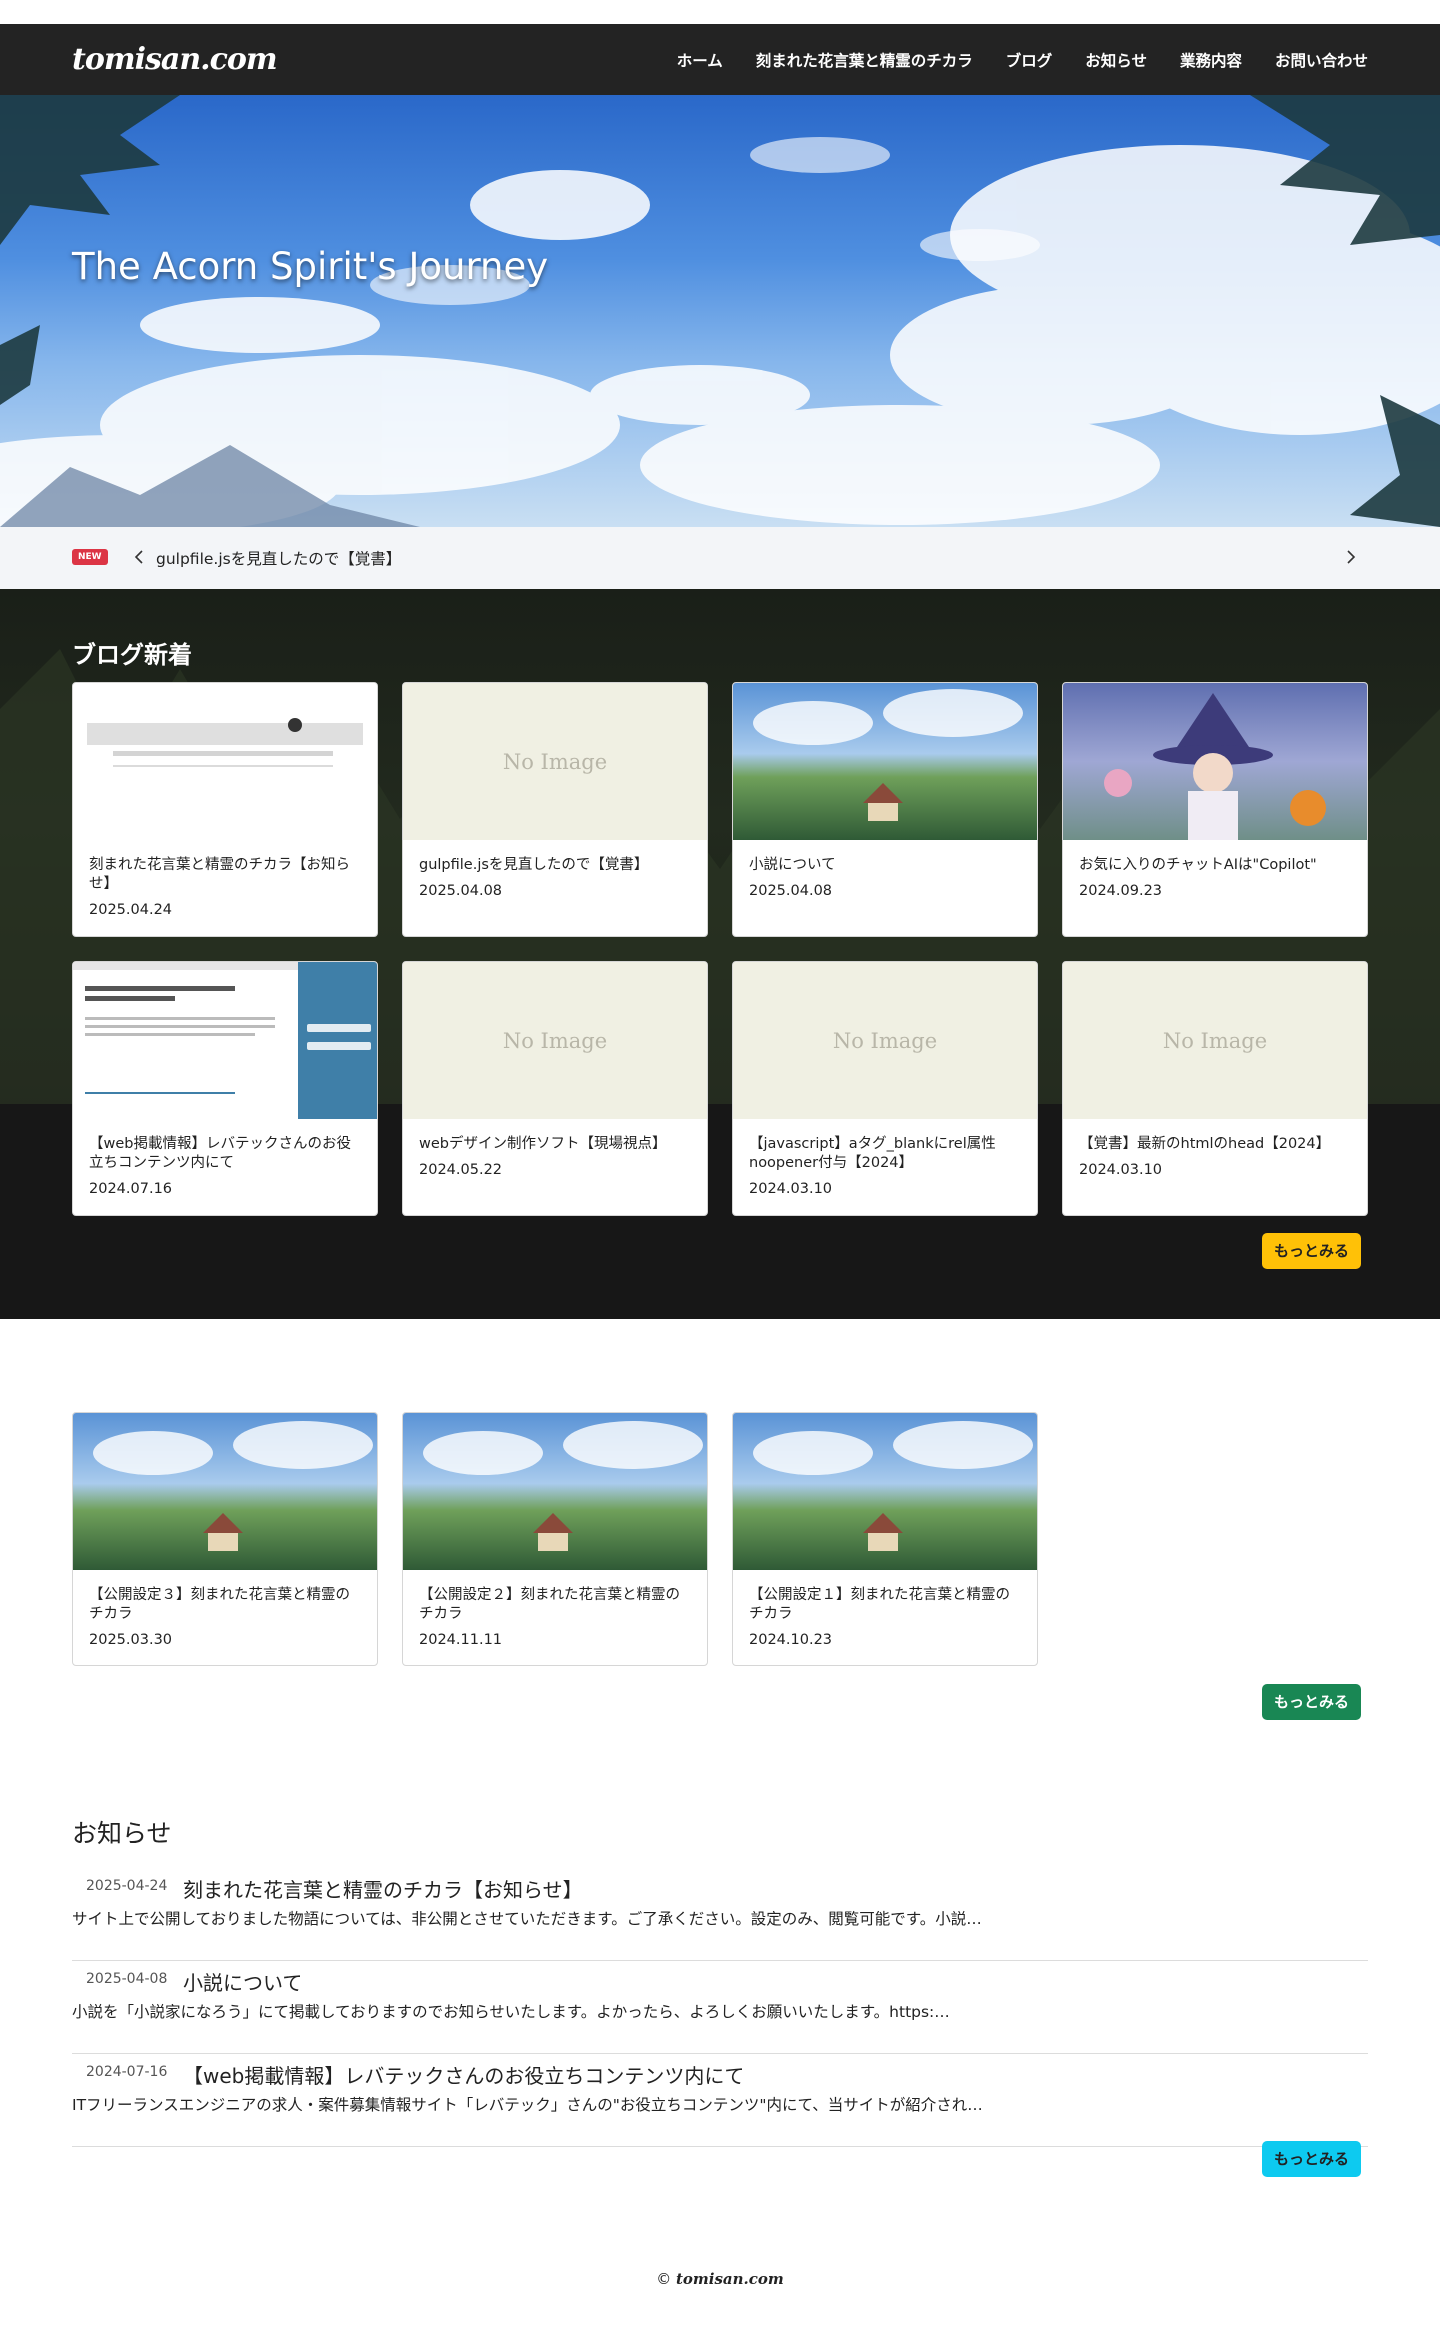 This screenshot has width=1440, height=2350. Describe the element at coordinates (1211, 60) in the screenshot. I see `nav-item-services: 業務内容` at that location.